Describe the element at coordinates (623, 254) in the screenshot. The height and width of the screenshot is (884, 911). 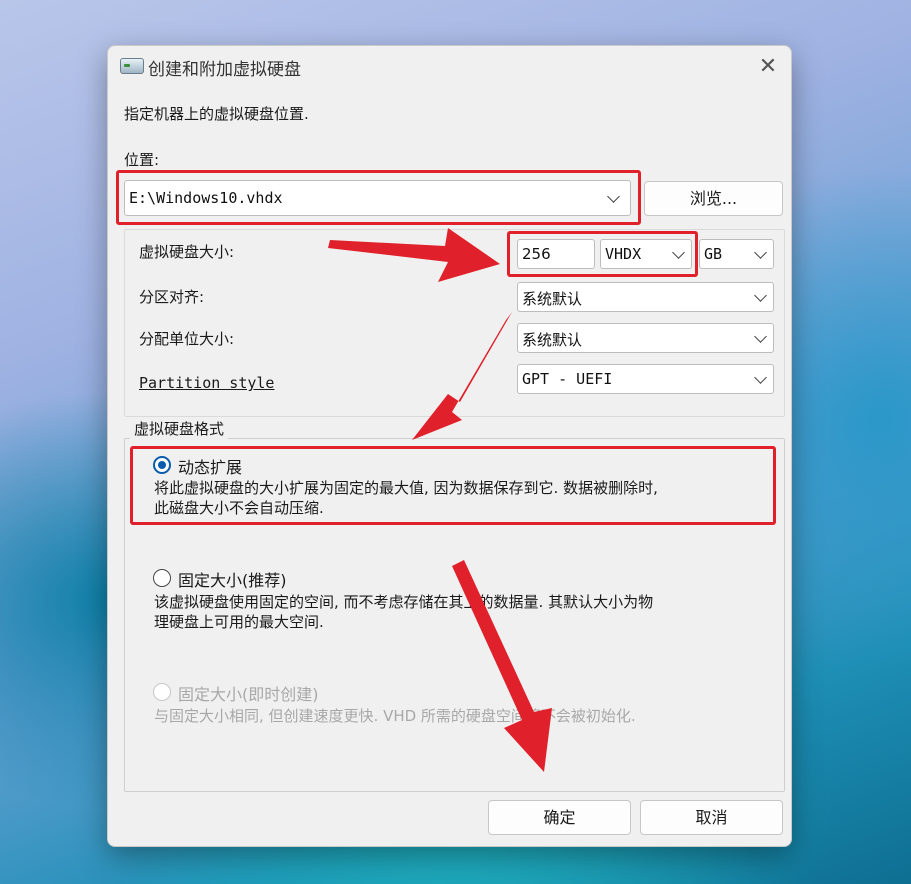
I see `format-value: VHDX` at that location.